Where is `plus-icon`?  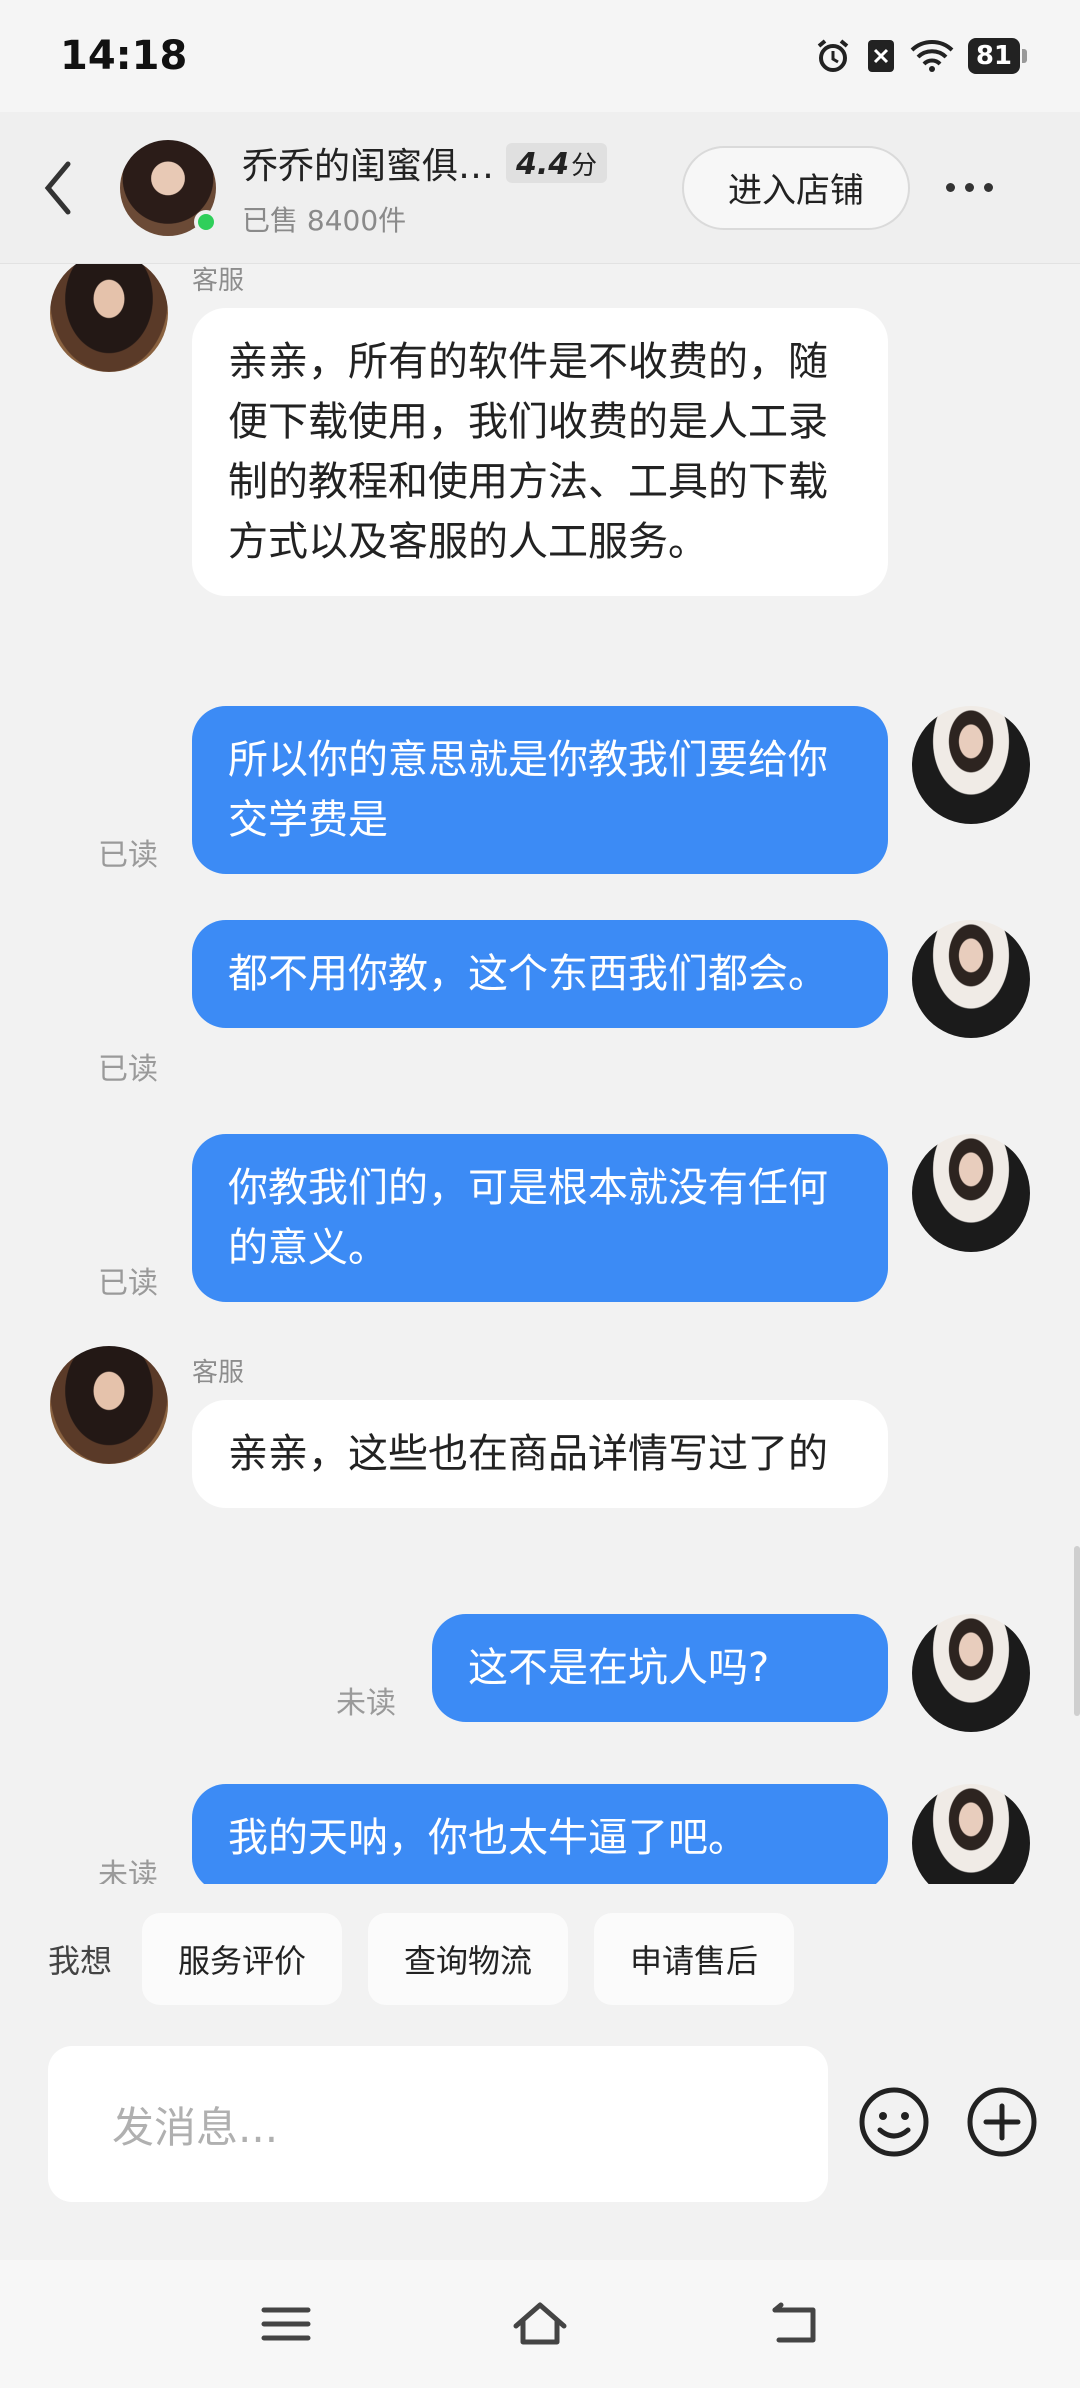 plus-icon is located at coordinates (1002, 2122).